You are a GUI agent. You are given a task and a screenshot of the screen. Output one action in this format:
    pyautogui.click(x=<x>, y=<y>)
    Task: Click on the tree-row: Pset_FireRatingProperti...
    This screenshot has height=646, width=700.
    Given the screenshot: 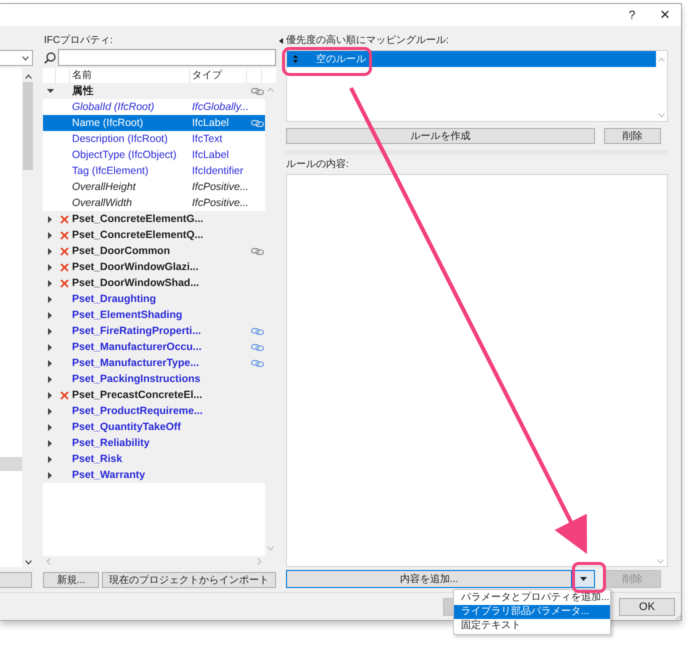 What is the action you would take?
    pyautogui.click(x=154, y=331)
    